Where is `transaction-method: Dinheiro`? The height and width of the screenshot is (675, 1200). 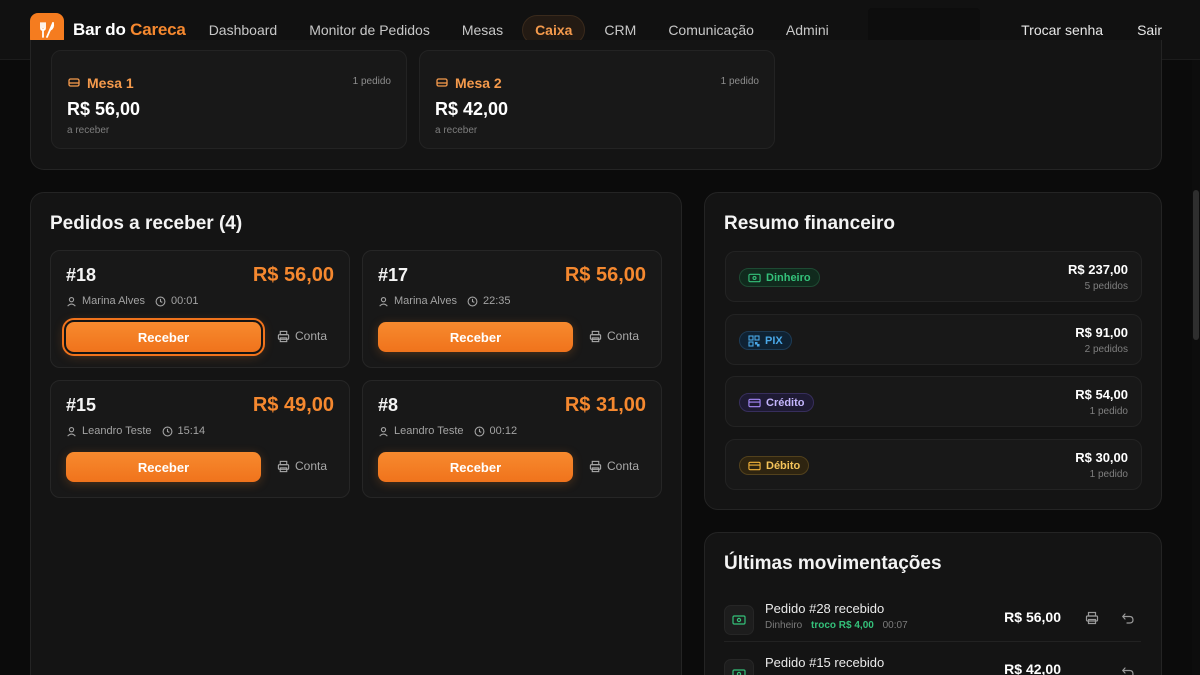 transaction-method: Dinheiro is located at coordinates (784, 625).